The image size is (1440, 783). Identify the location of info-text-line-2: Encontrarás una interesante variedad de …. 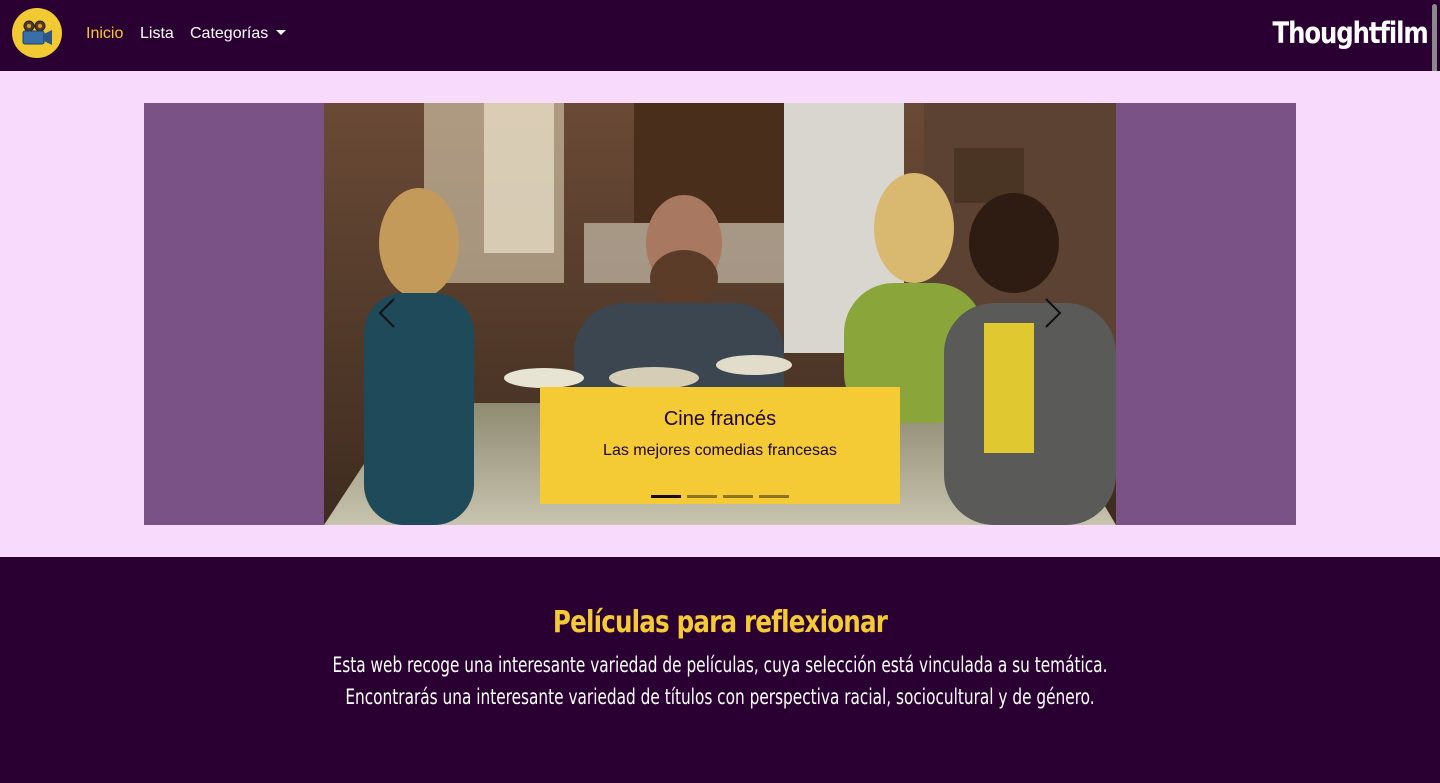
(720, 697).